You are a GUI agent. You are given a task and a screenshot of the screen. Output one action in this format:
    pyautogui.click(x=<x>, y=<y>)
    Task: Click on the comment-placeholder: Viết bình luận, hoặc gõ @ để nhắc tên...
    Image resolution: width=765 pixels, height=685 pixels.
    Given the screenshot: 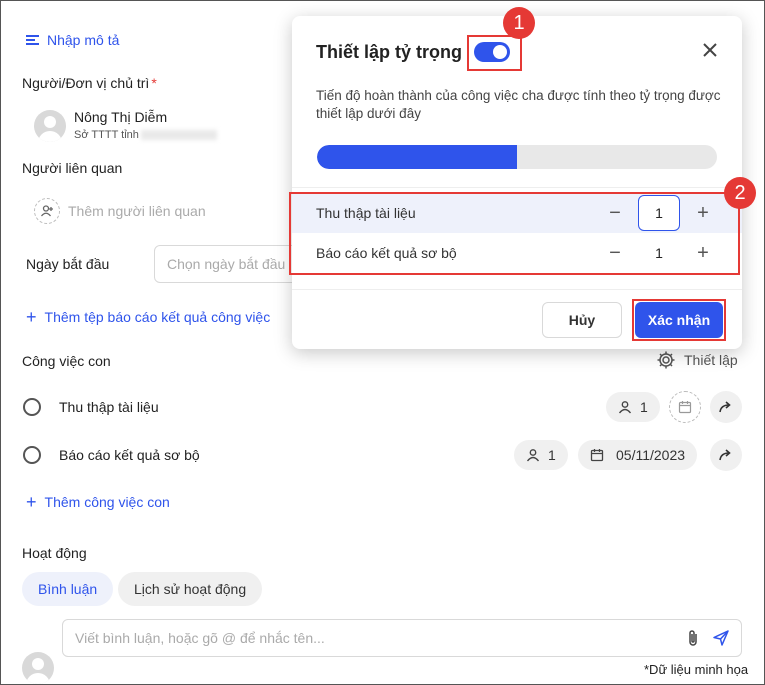 What is the action you would take?
    pyautogui.click(x=200, y=638)
    